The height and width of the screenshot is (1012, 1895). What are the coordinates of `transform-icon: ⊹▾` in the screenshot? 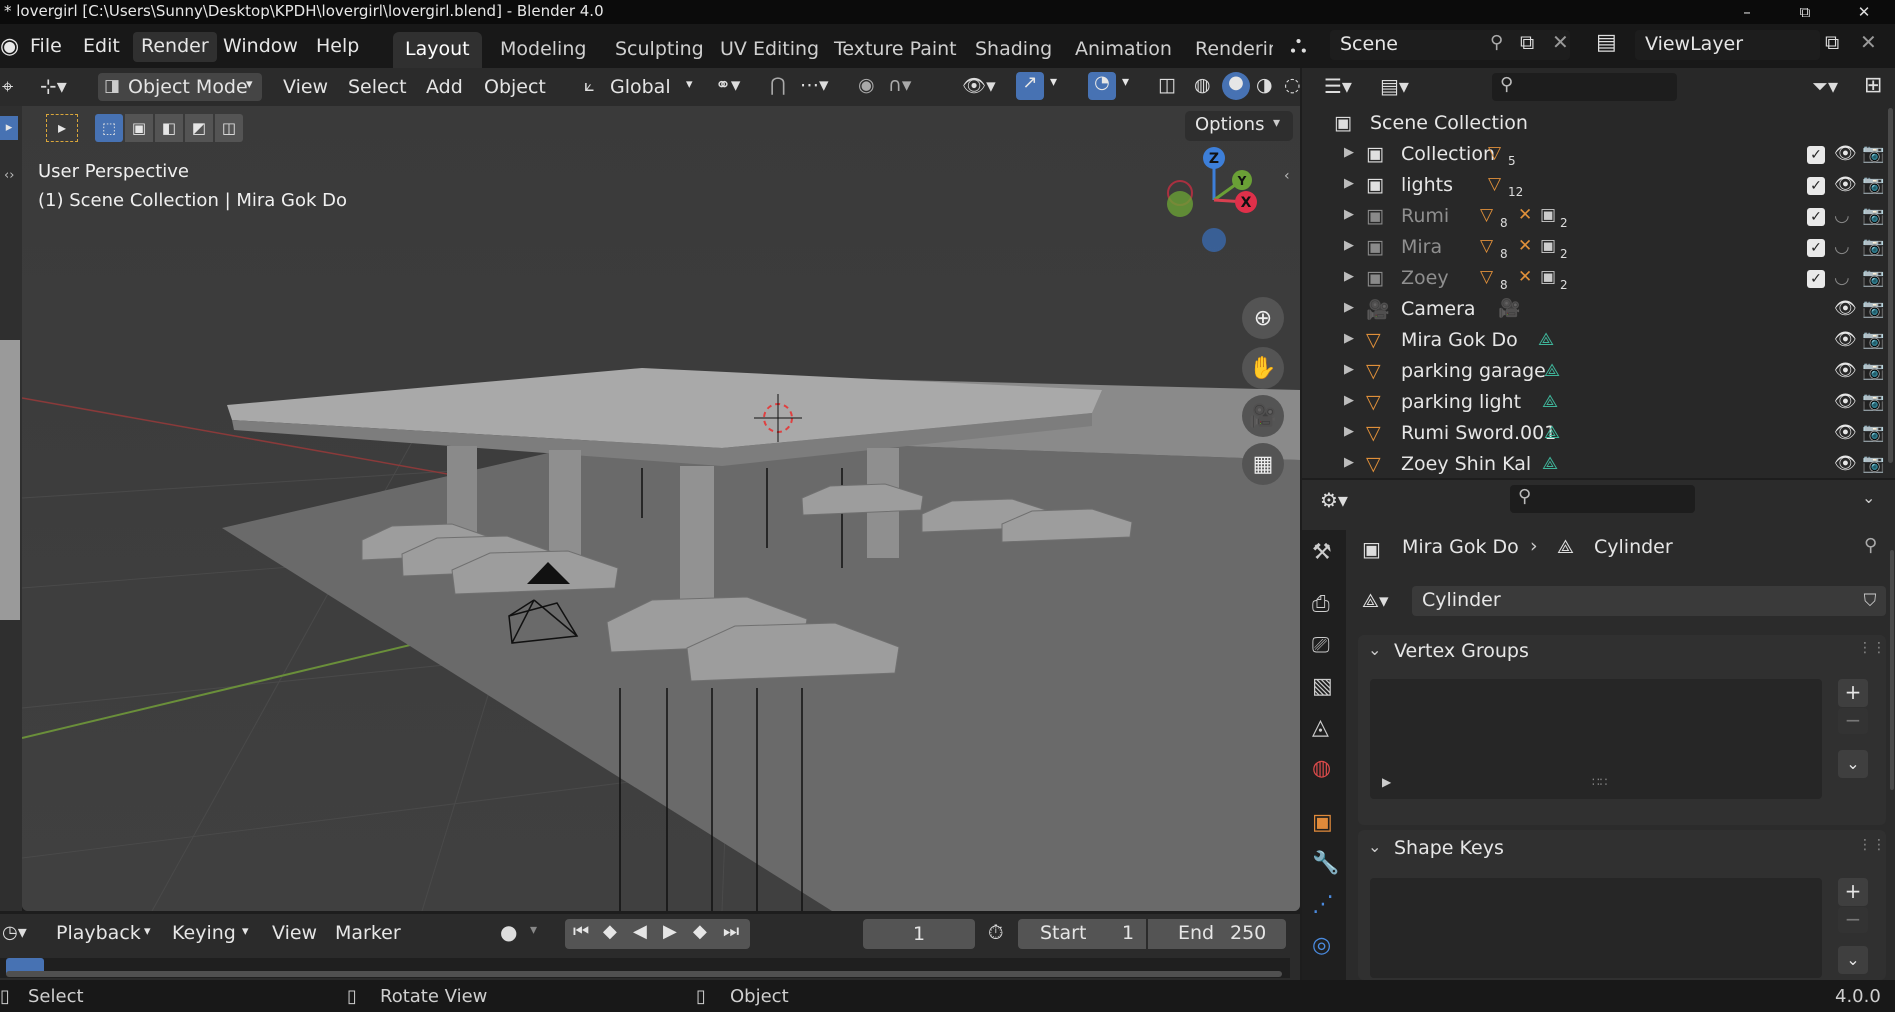 It's located at (53, 86).